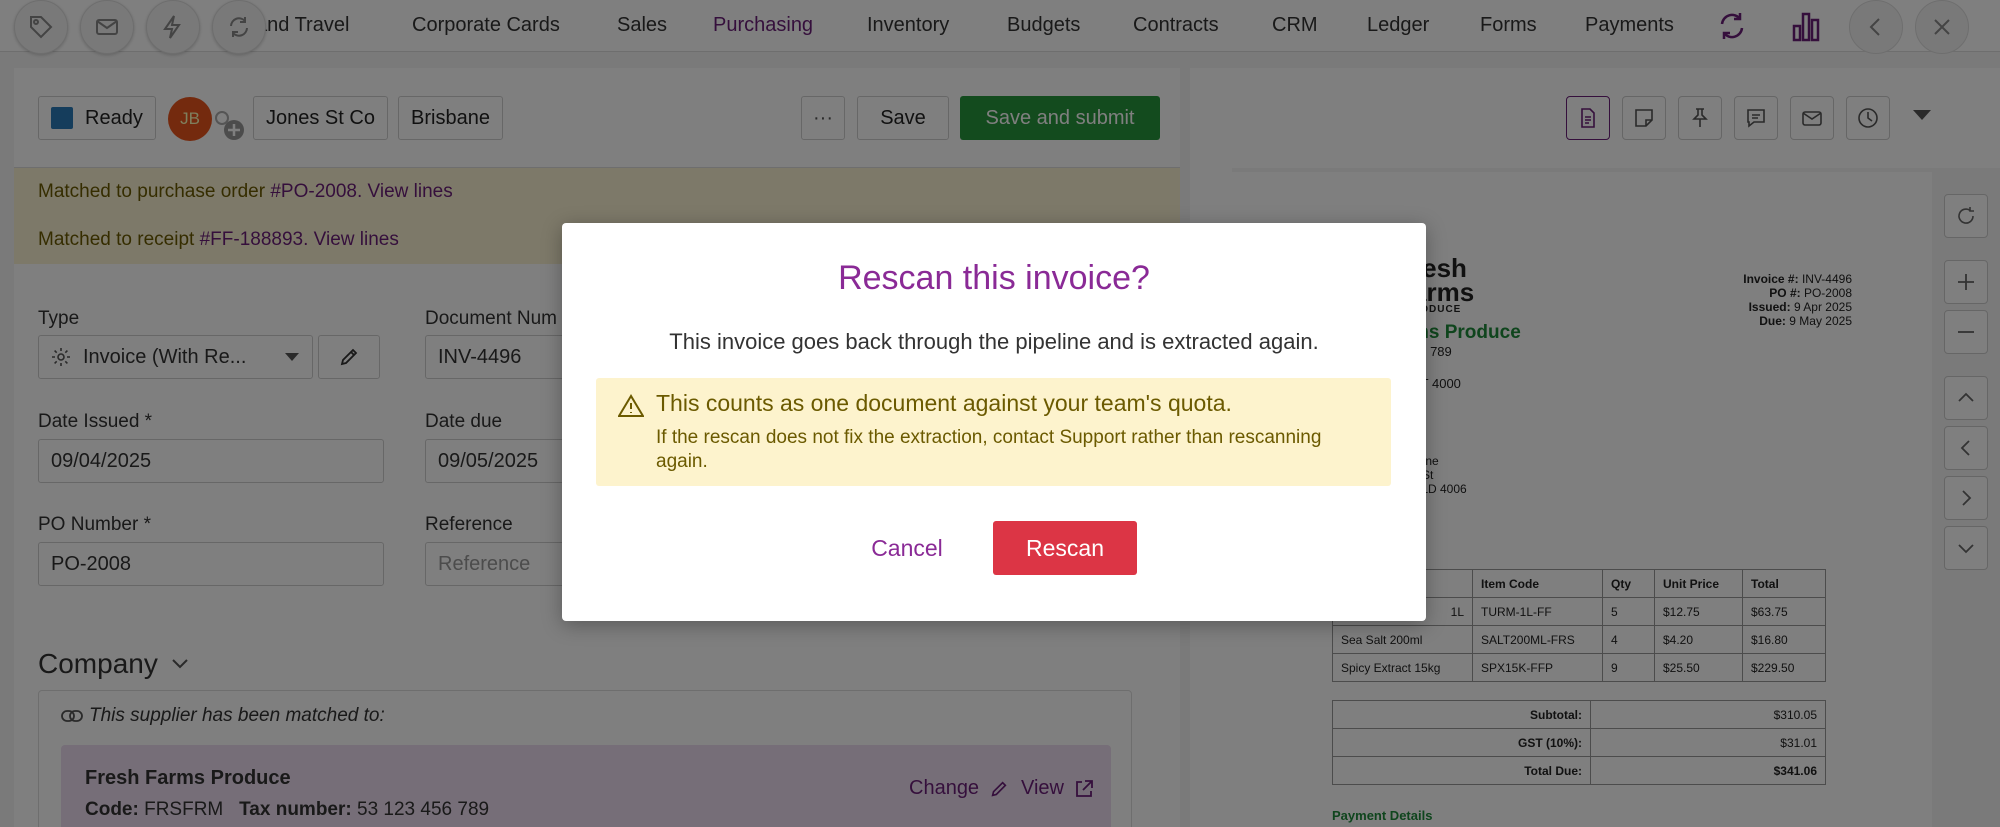 The width and height of the screenshot is (2000, 827). I want to click on warning-icon, so click(631, 406).